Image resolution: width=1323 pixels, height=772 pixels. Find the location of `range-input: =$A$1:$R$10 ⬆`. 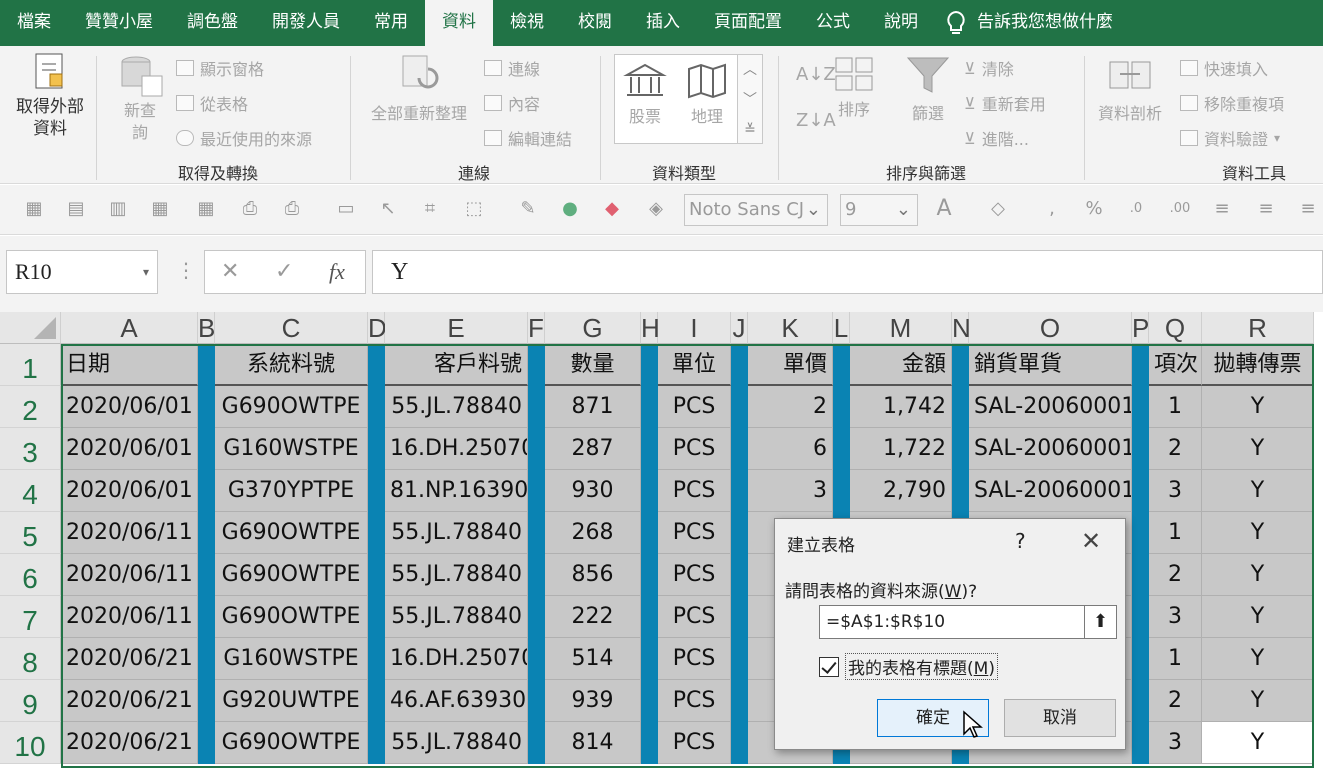

range-input: =$A$1:$R$10 ⬆ is located at coordinates (968, 622).